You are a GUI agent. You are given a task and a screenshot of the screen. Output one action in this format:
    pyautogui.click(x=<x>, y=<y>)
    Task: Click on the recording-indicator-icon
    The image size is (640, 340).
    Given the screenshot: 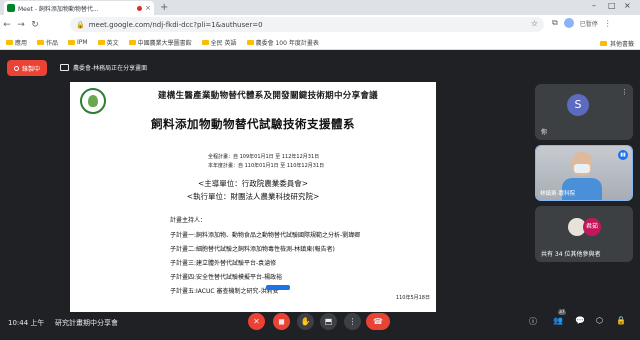 What is the action you would take?
    pyautogui.click(x=140, y=8)
    